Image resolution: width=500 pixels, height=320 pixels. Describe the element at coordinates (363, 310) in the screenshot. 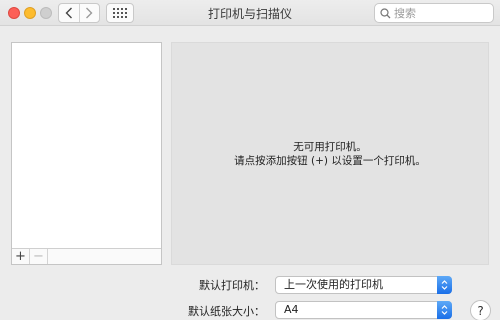

I see `paper-size-popup: A4` at that location.